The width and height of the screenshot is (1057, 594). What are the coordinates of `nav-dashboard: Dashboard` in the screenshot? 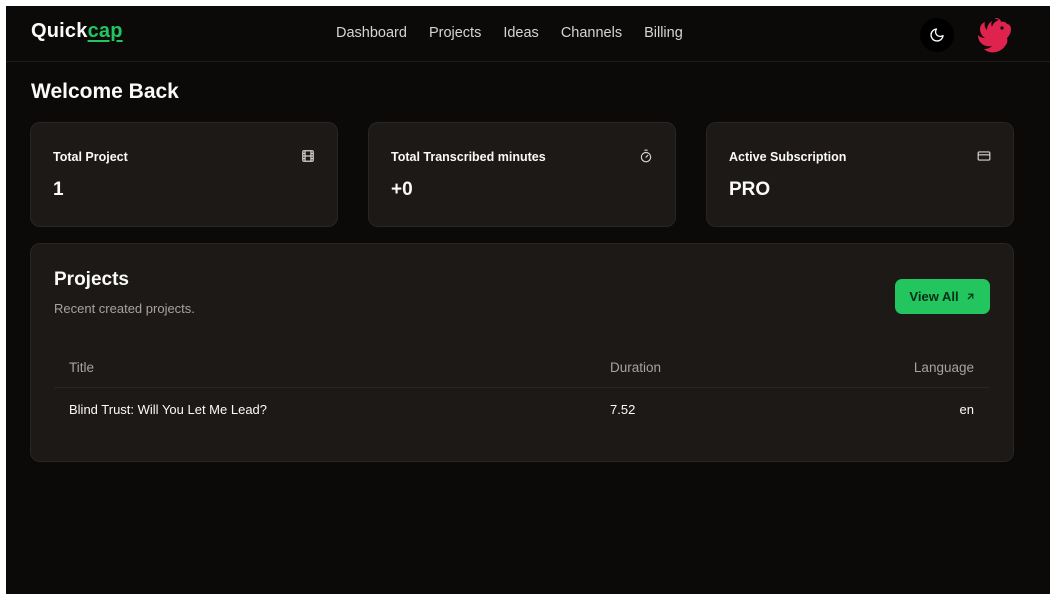 It's located at (371, 33).